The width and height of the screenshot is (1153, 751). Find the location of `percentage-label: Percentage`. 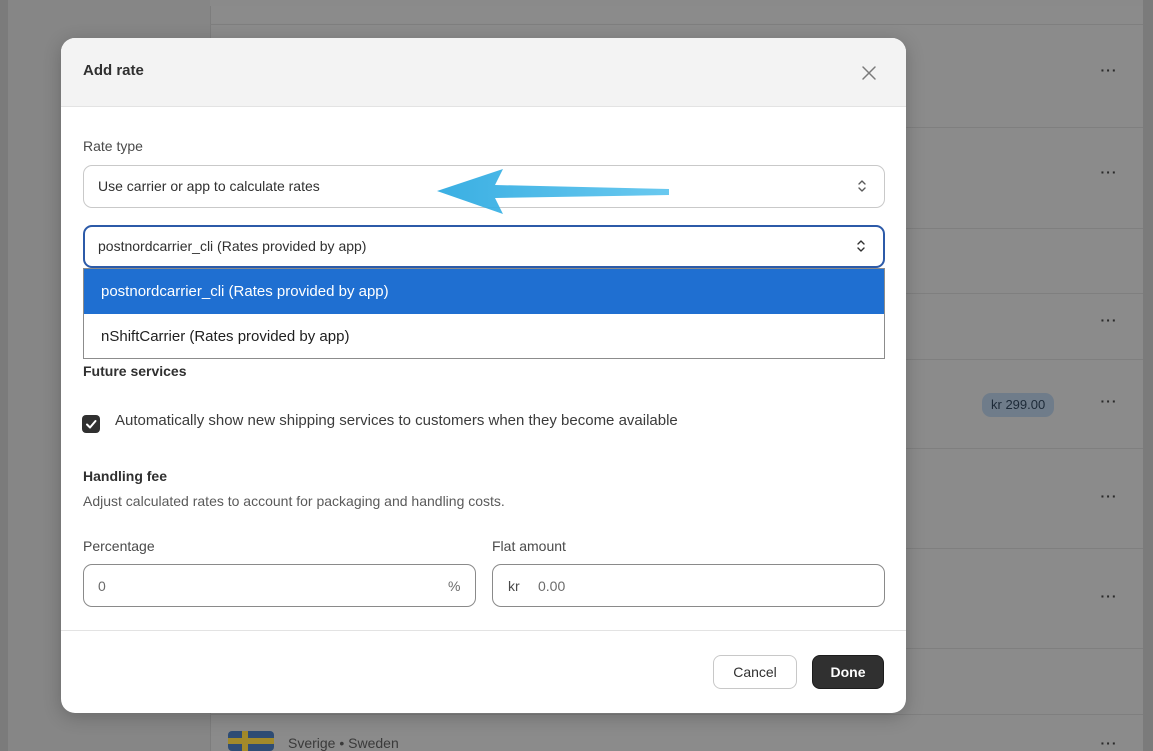

percentage-label: Percentage is located at coordinates (119, 546).